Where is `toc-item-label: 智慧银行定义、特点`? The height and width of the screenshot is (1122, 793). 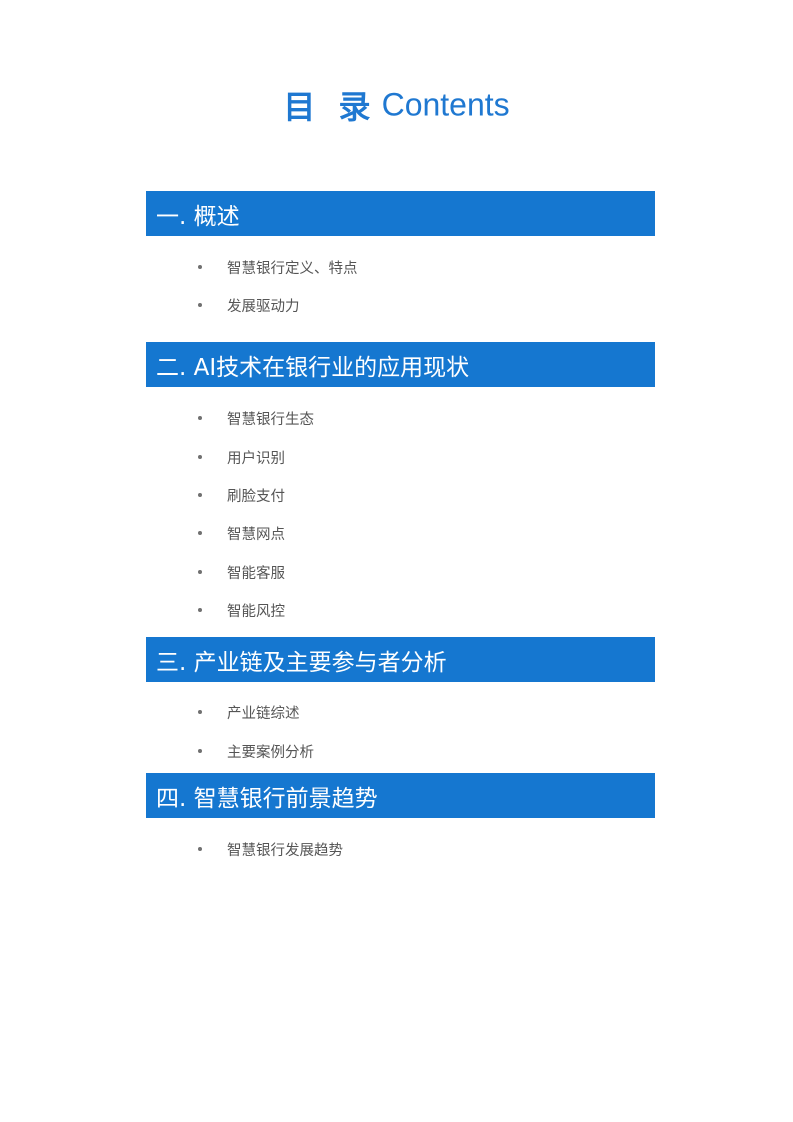
toc-item-label: 智慧银行定义、特点 is located at coordinates (292, 268).